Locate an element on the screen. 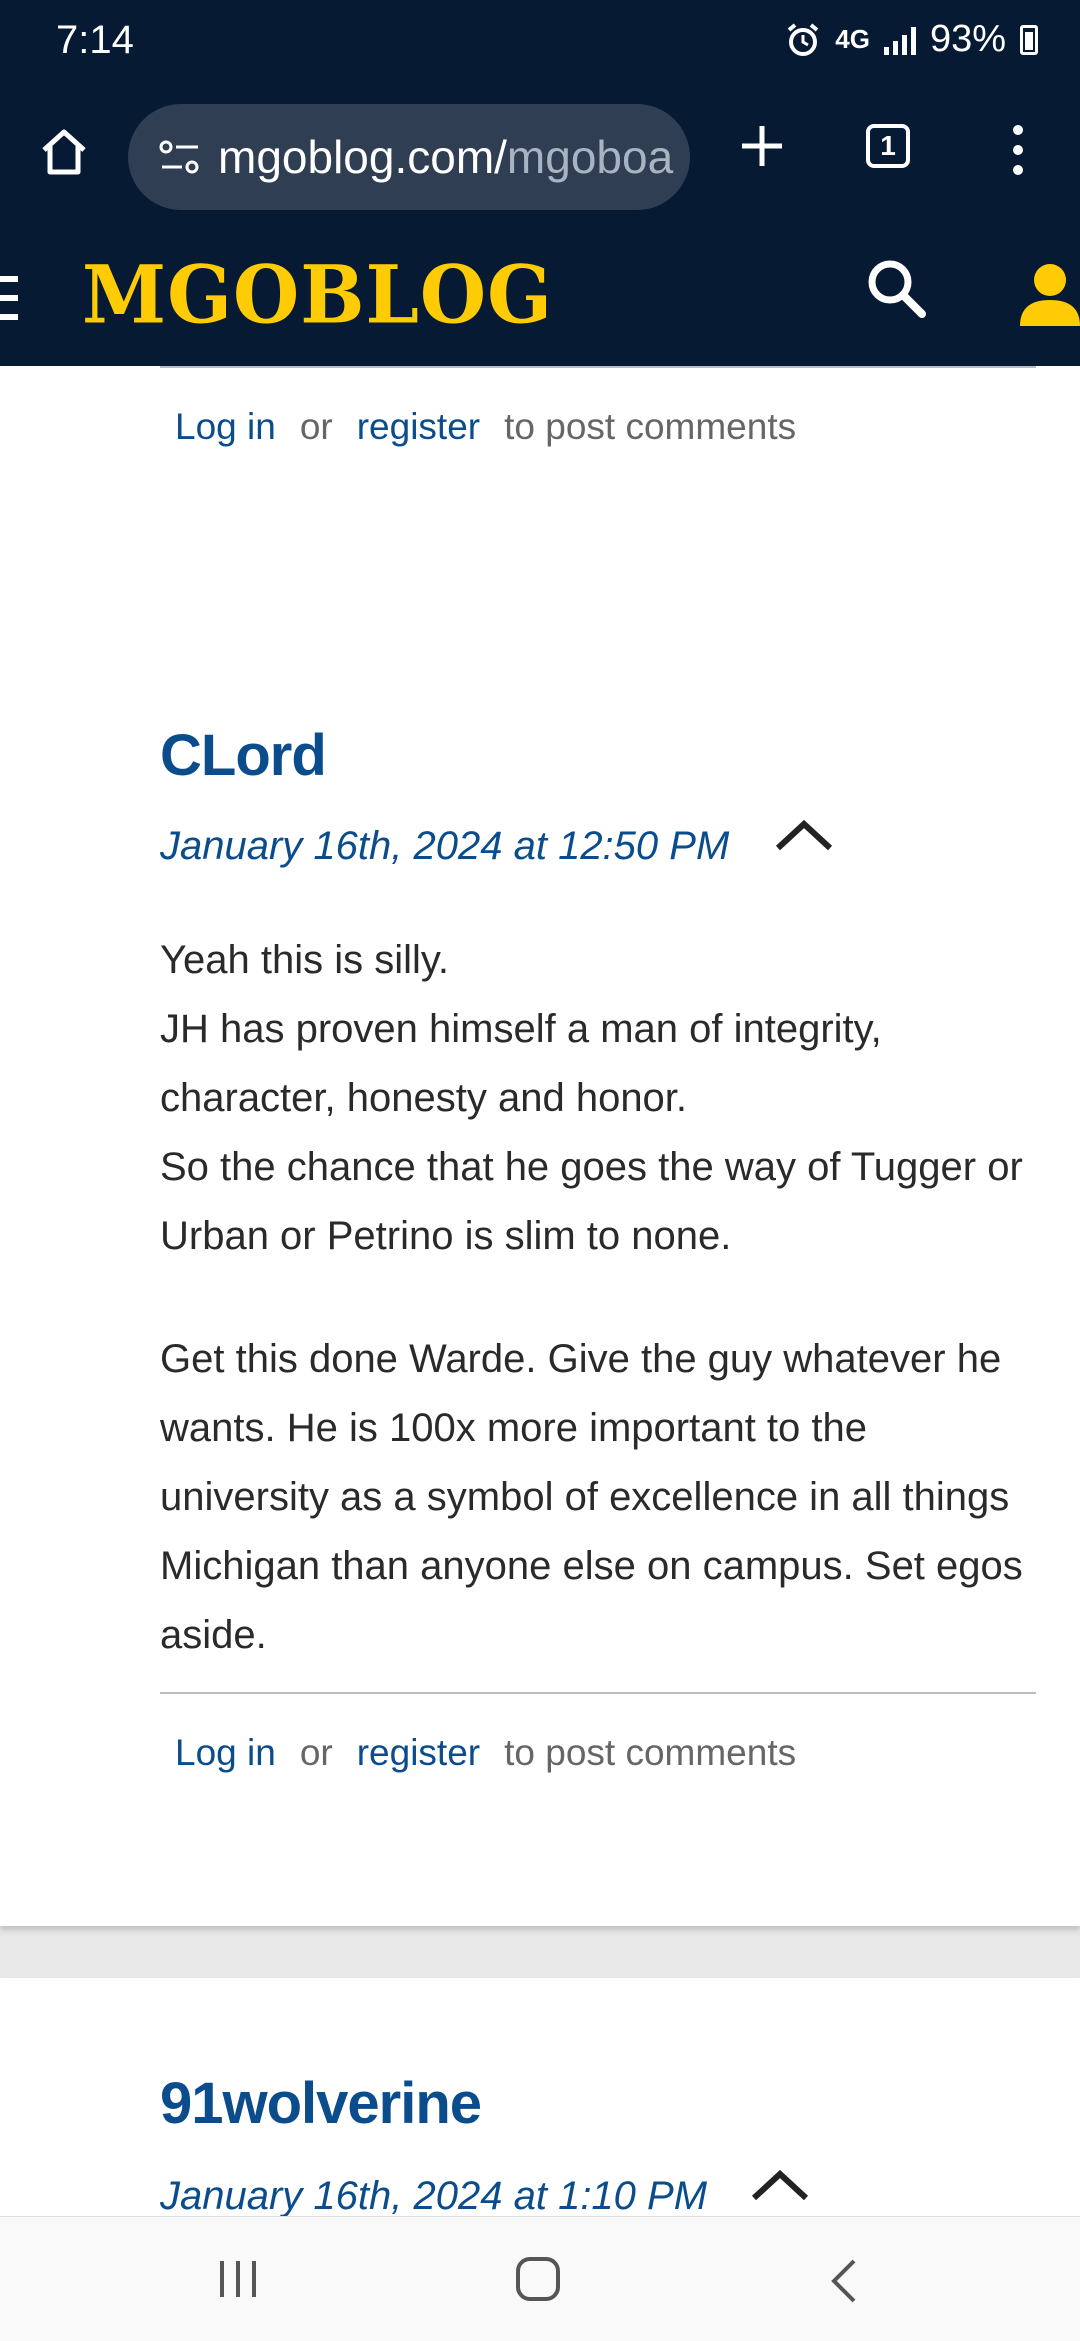 The height and width of the screenshot is (2341, 1080). comment-author: CLord is located at coordinates (243, 755).